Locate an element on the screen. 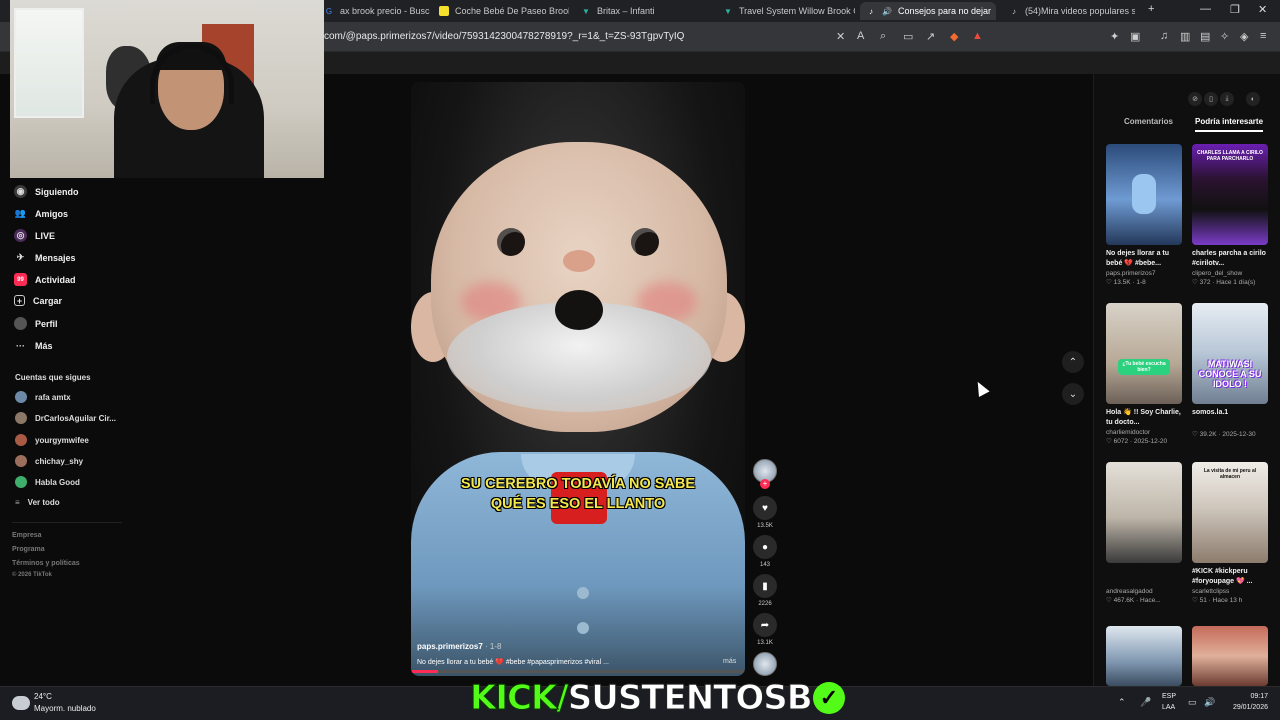  footer-link-business: Empresa is located at coordinates (27, 535).